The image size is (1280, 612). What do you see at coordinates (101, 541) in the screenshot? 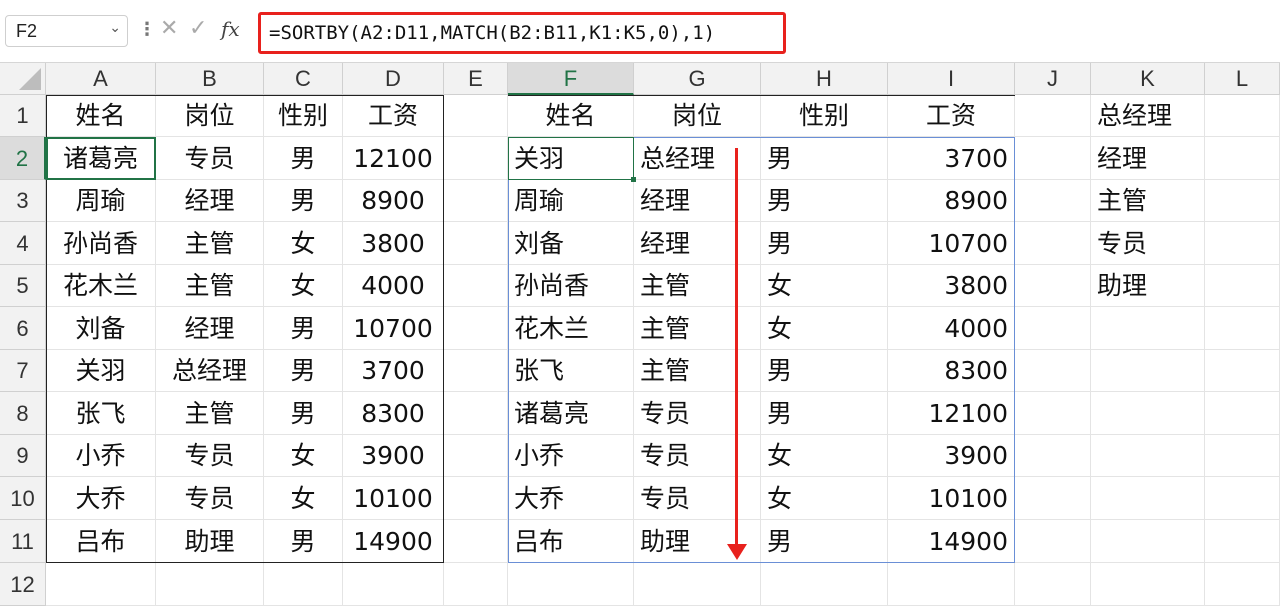
I see `cell-a11: 吕布` at bounding box center [101, 541].